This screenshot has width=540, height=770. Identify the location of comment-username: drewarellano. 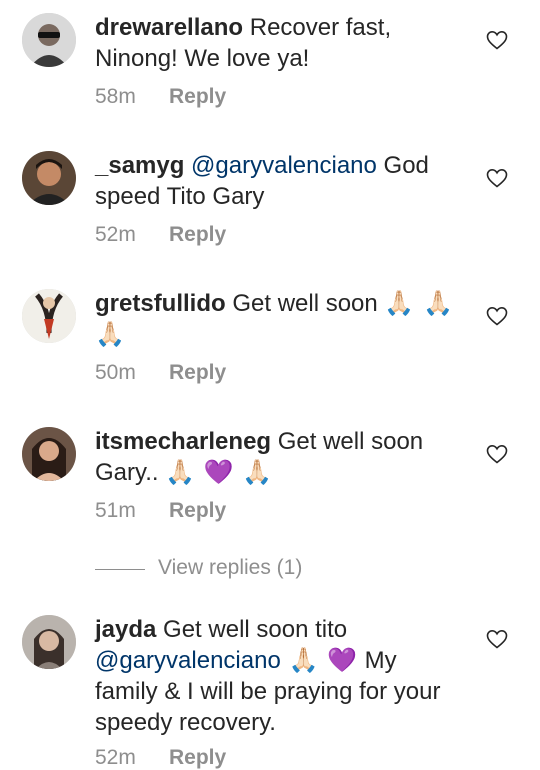
(169, 27).